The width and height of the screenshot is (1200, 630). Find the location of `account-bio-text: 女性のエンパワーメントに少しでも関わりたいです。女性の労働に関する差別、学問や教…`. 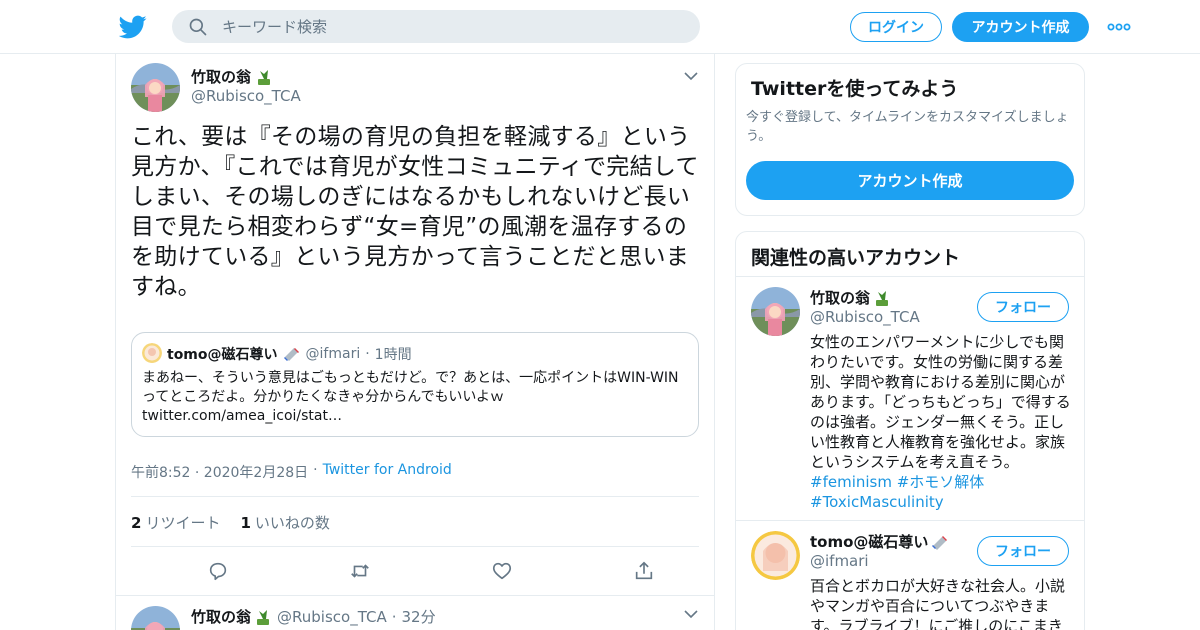

account-bio-text: 女性のエンパワーメントに少しでも関わりたいです。女性の労働に関する差別、学問や教… is located at coordinates (940, 402).